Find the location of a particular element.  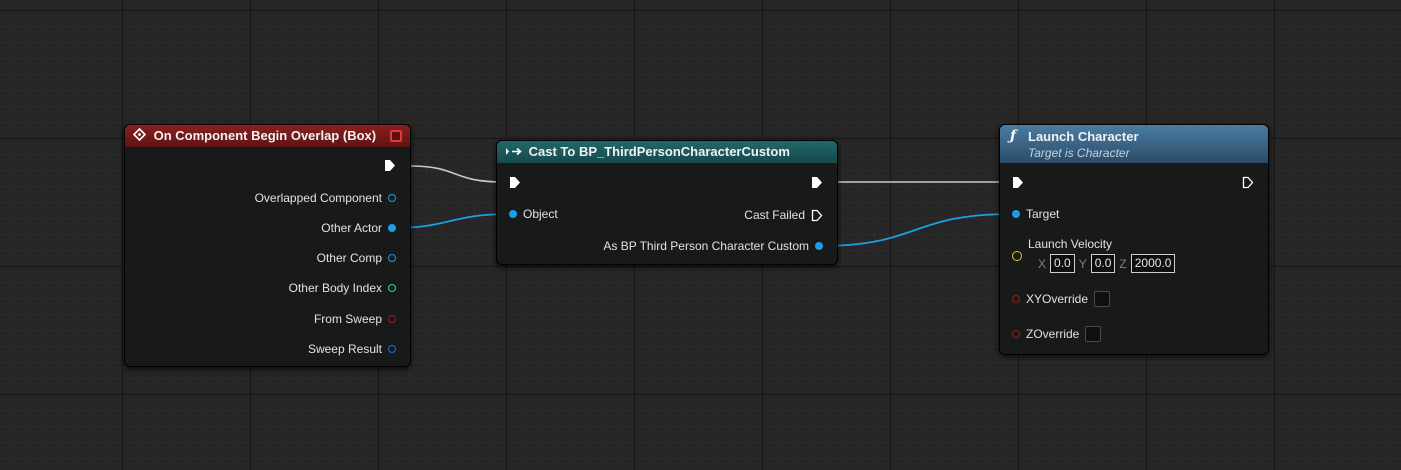

pin-label: As BP Third Person Character Custom is located at coordinates (706, 246).